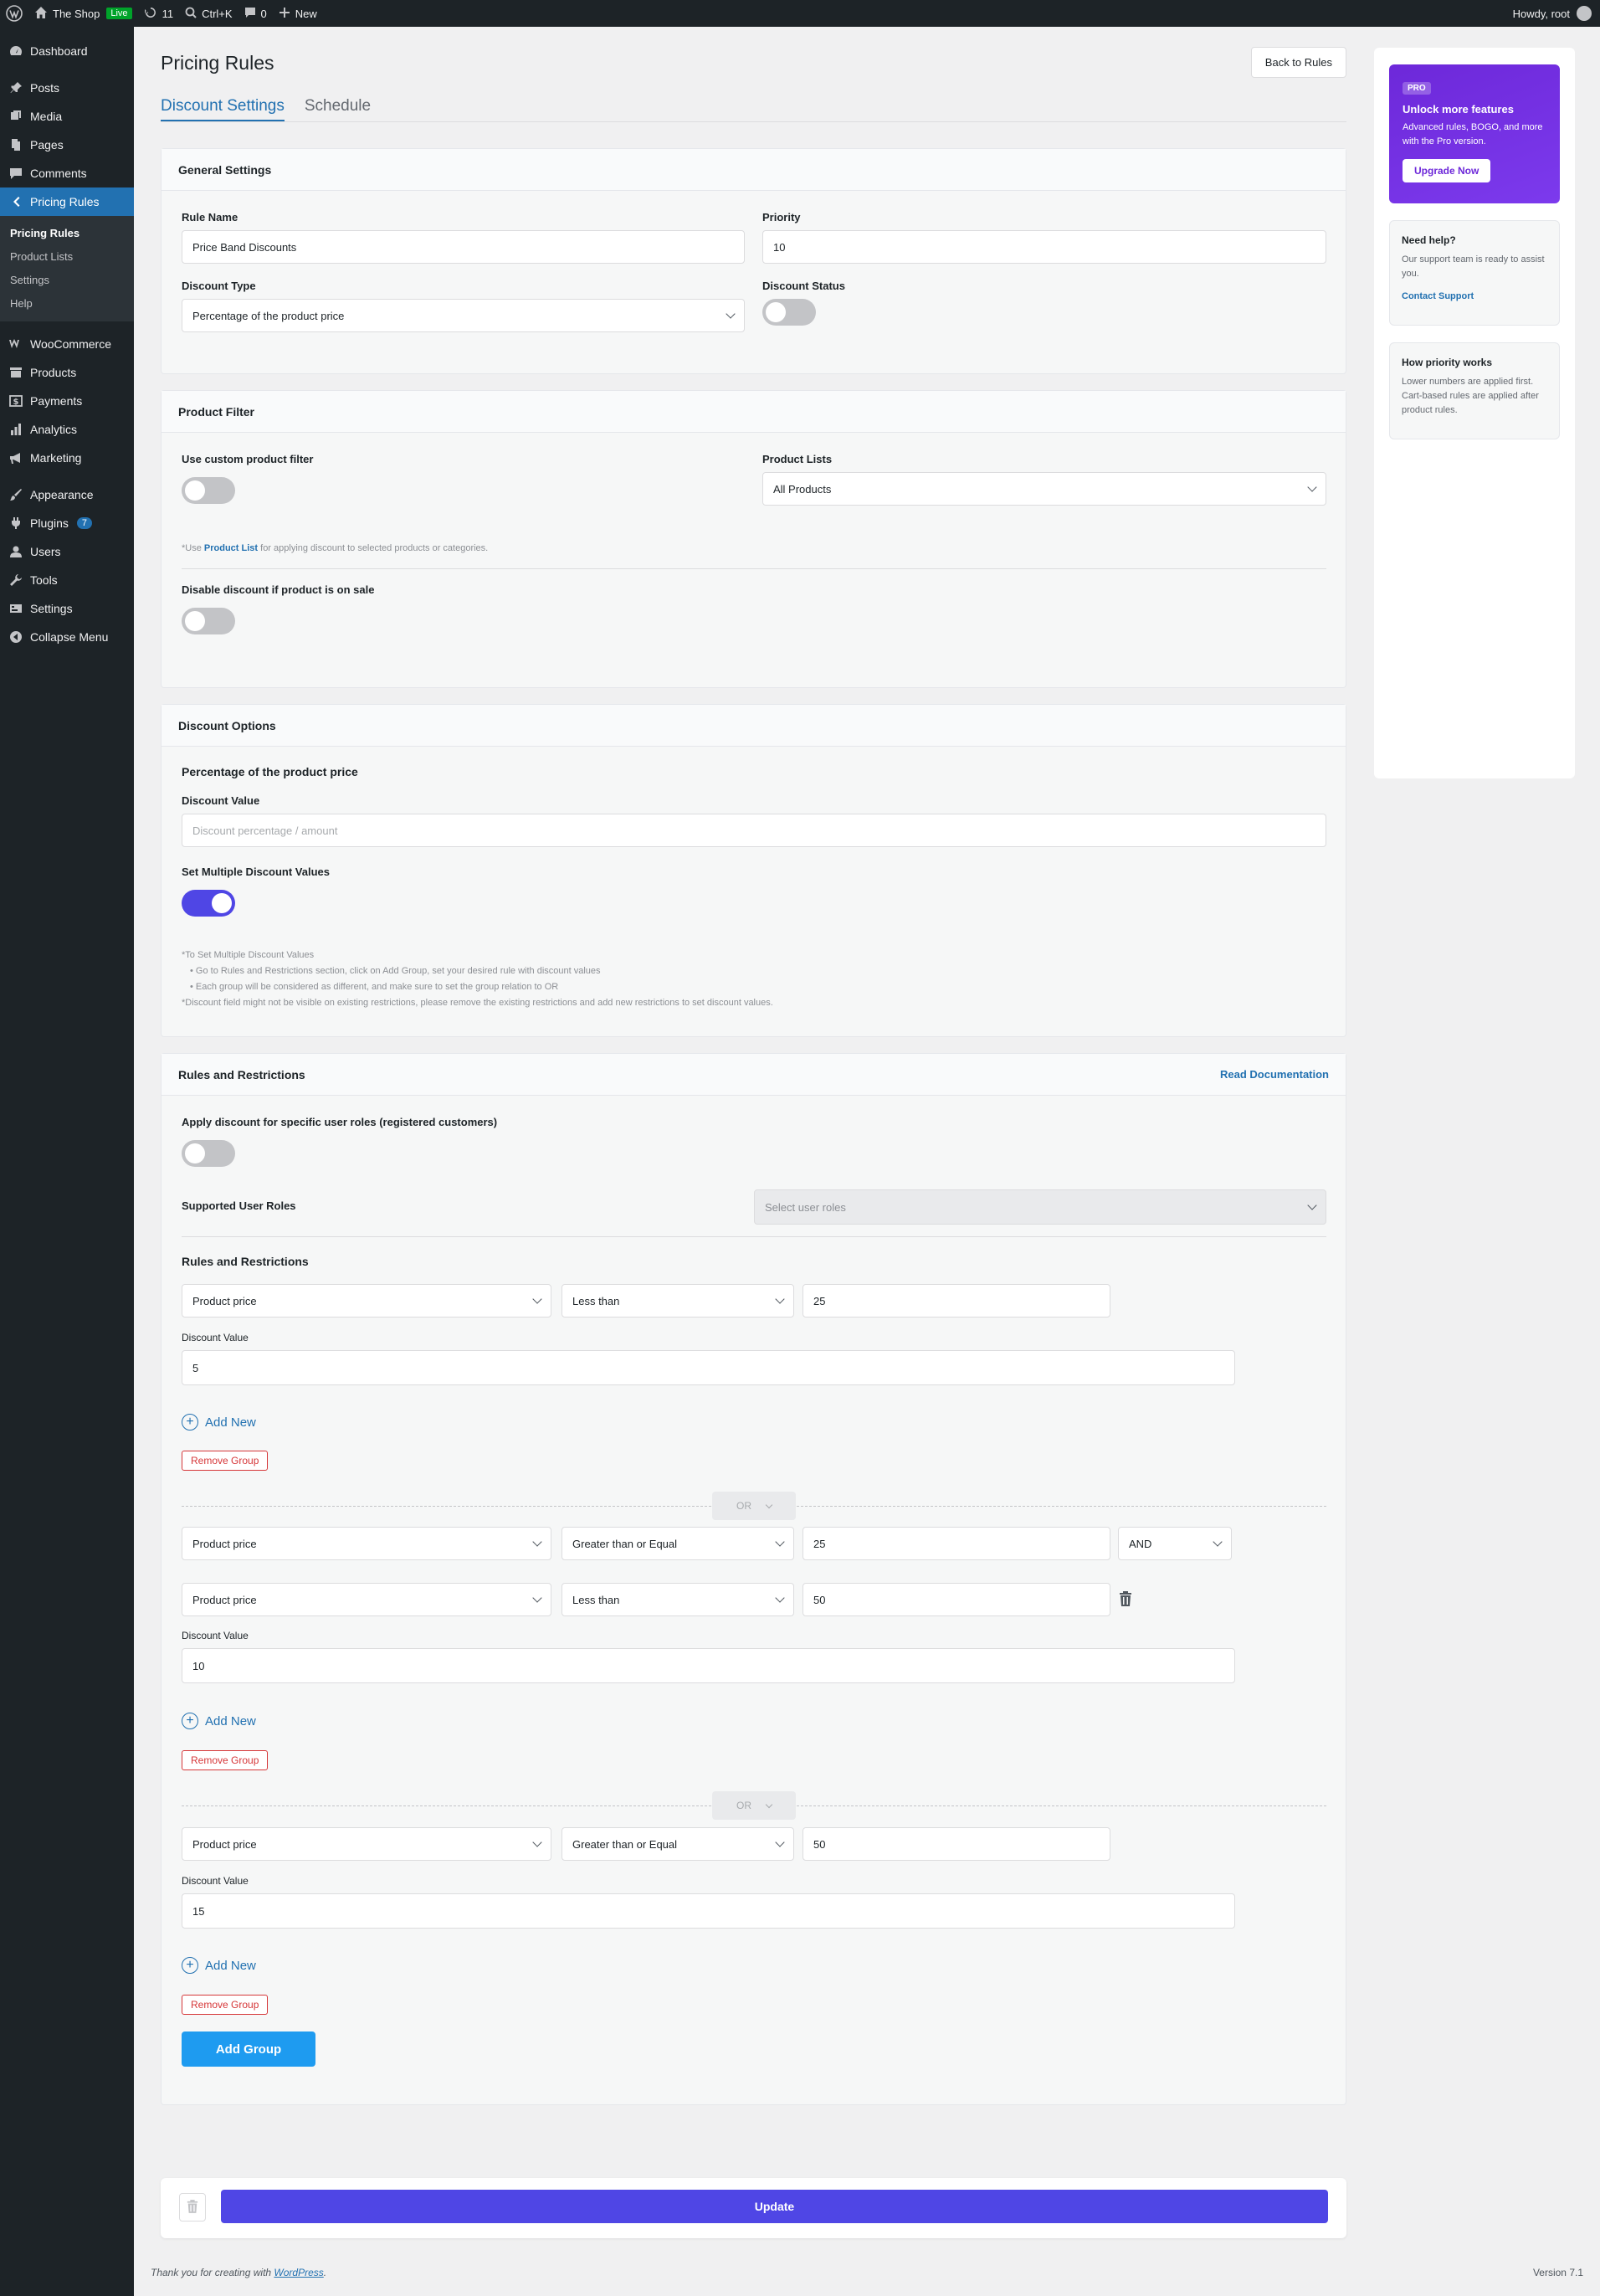  I want to click on discount-type-value: Percentage of the product price, so click(268, 315).